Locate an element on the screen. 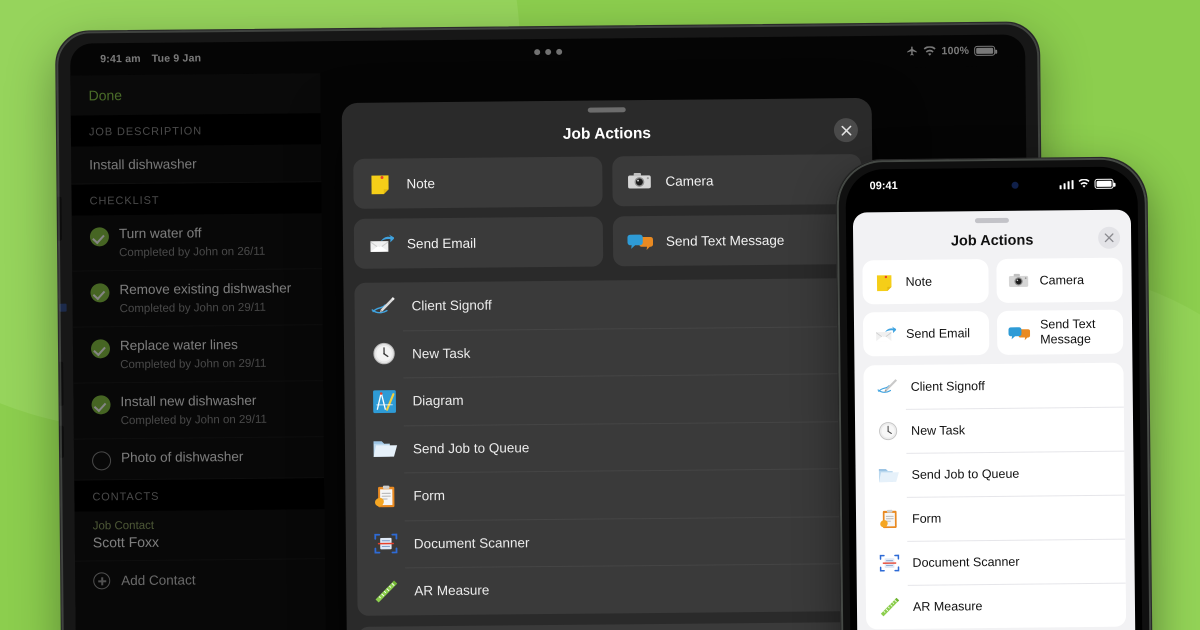  wifi-icon is located at coordinates (1084, 183).